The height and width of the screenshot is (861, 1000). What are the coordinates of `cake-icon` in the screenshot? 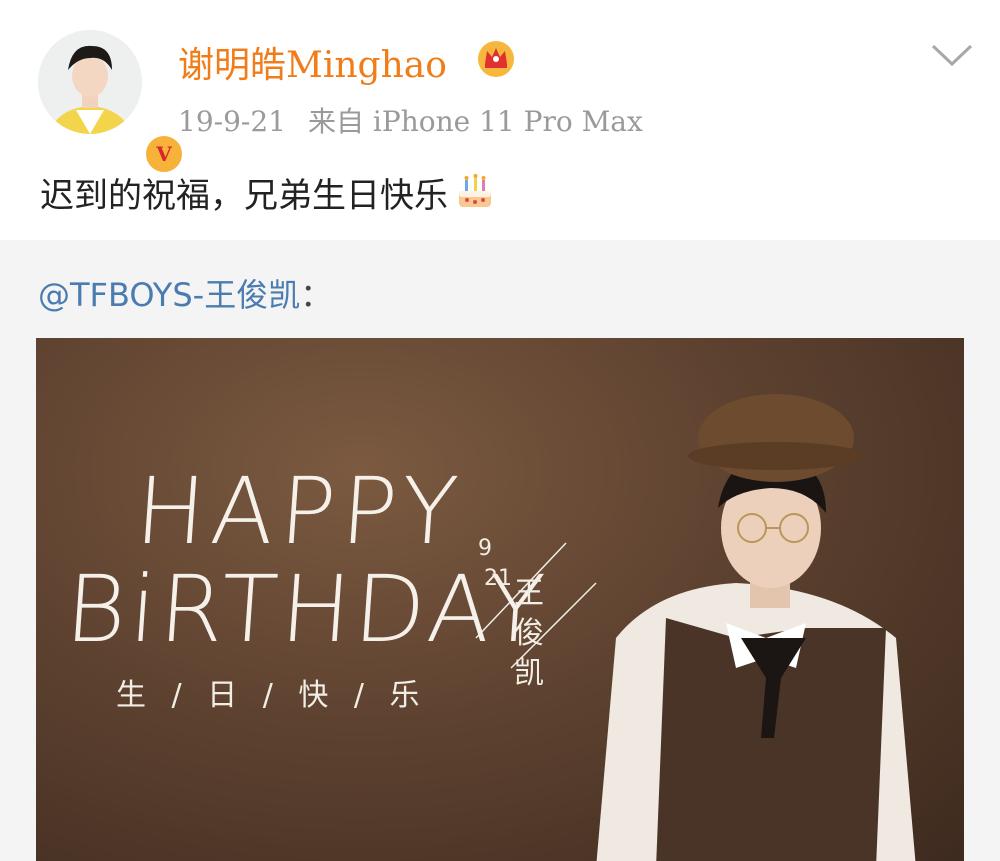 It's located at (475, 190).